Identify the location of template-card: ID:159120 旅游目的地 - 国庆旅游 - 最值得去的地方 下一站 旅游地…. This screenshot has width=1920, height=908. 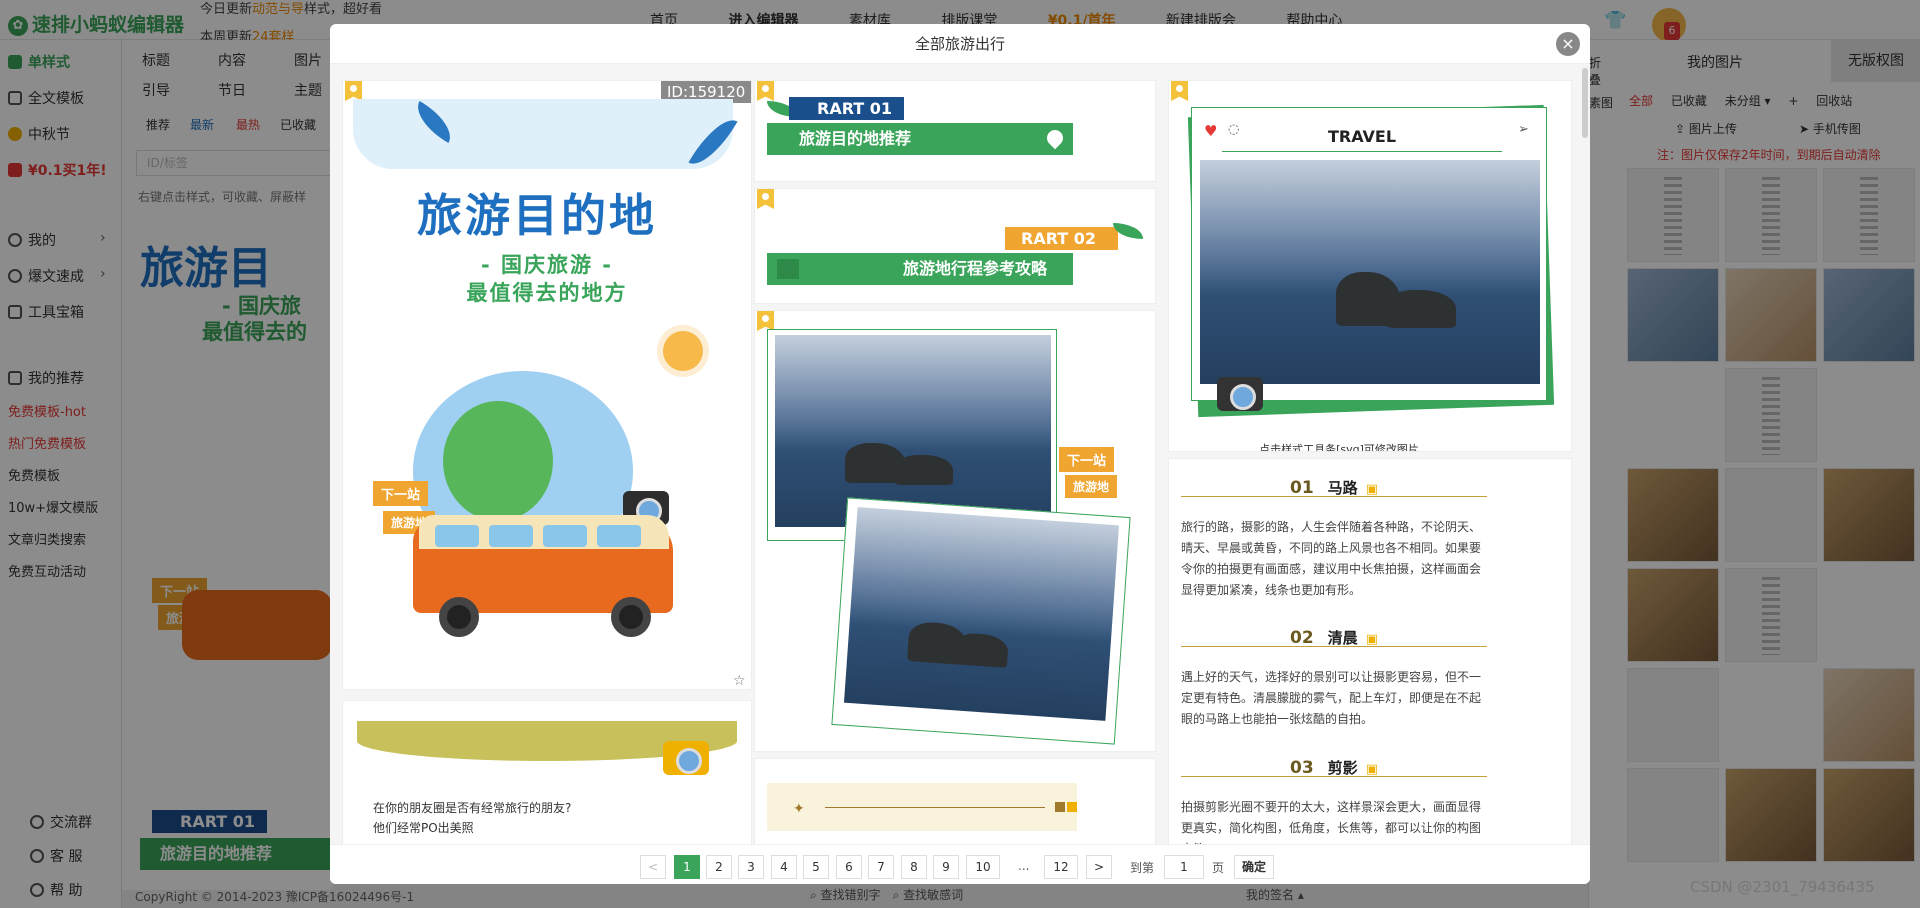
(547, 385).